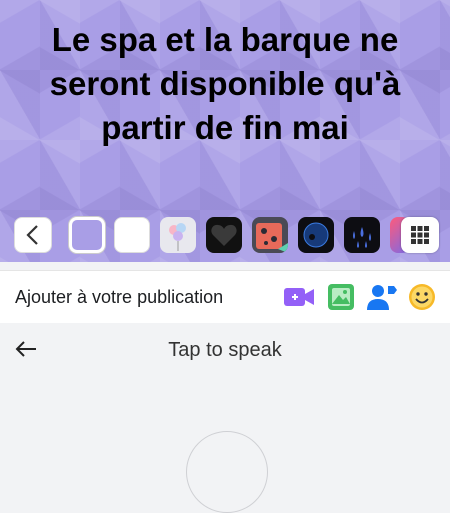 This screenshot has width=450, height=513. Describe the element at coordinates (382, 297) in the screenshot. I see `tag-people-icon` at that location.